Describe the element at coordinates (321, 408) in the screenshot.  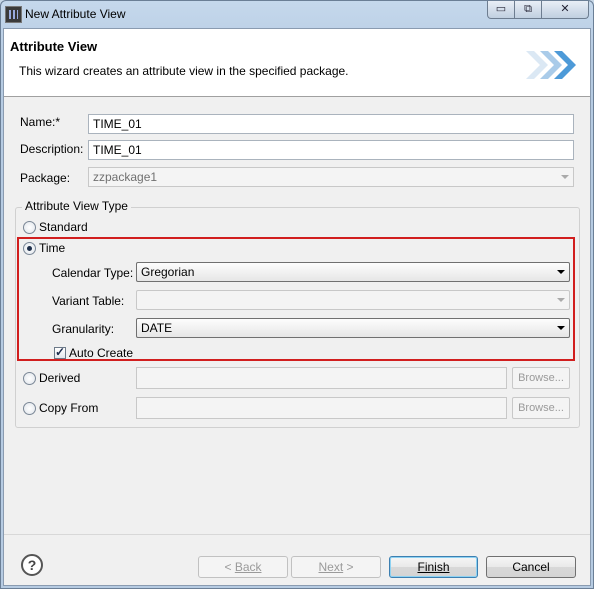
I see `copy-from-input` at that location.